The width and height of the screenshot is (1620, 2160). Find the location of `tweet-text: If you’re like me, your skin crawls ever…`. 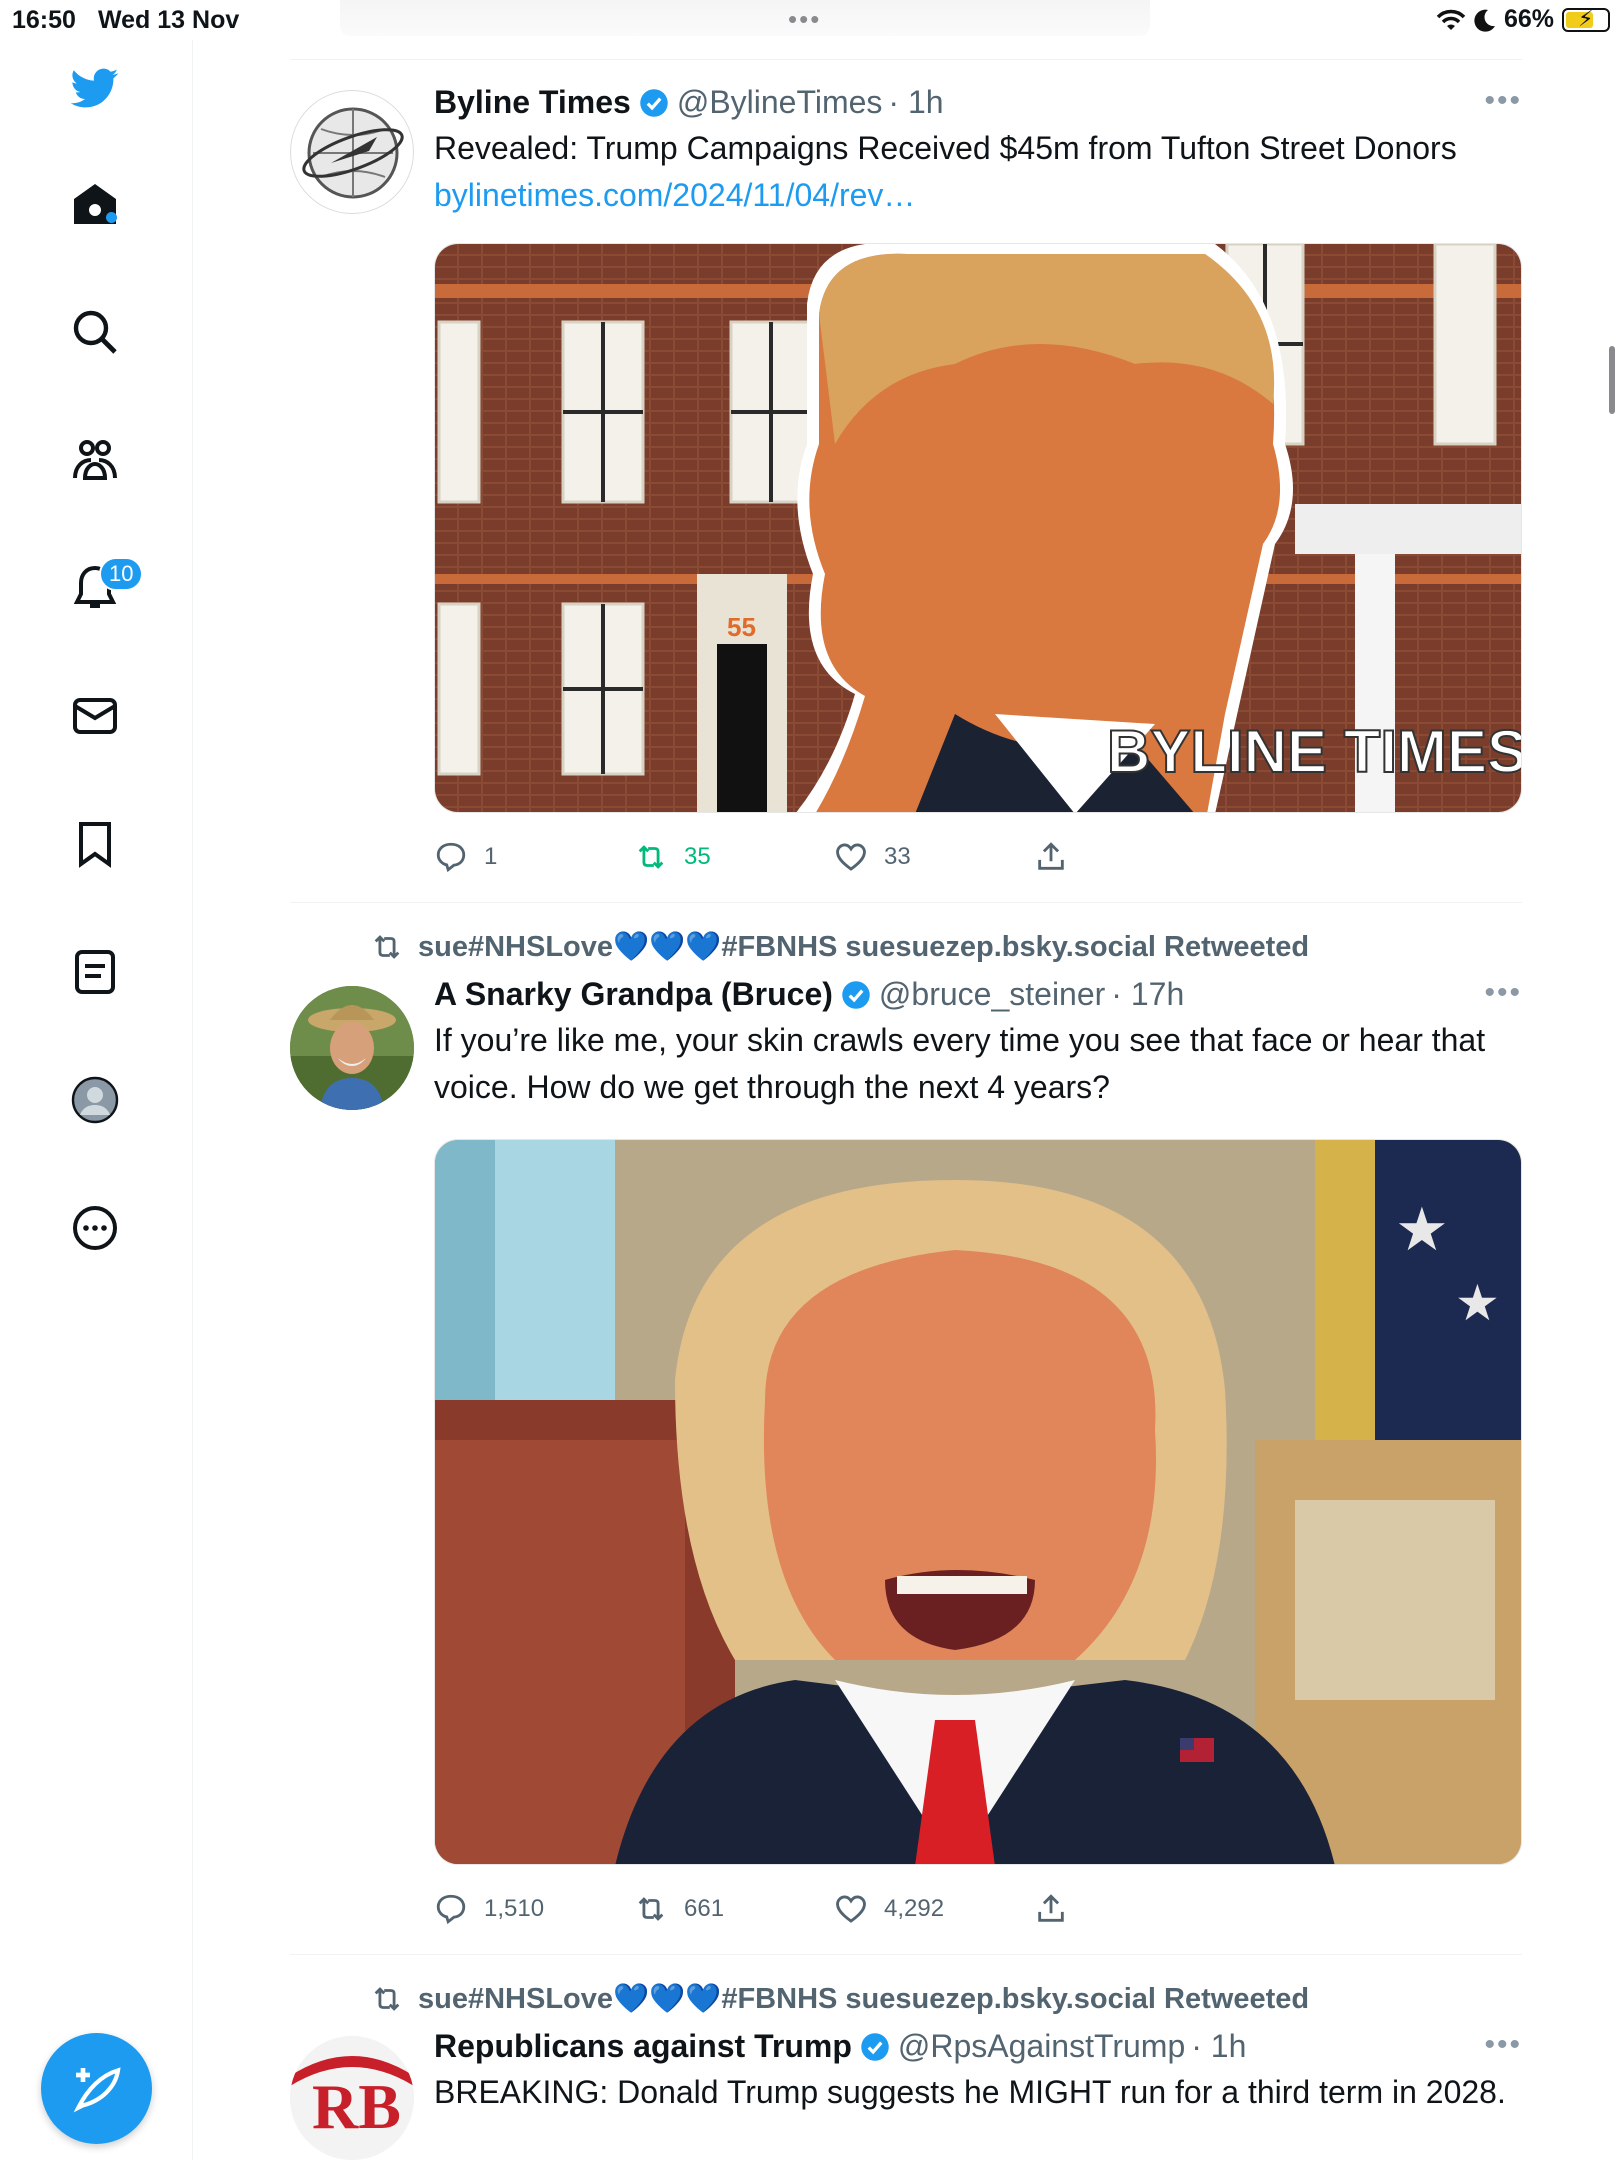

tweet-text: If you’re like me, your skin crawls ever… is located at coordinates (960, 1063).